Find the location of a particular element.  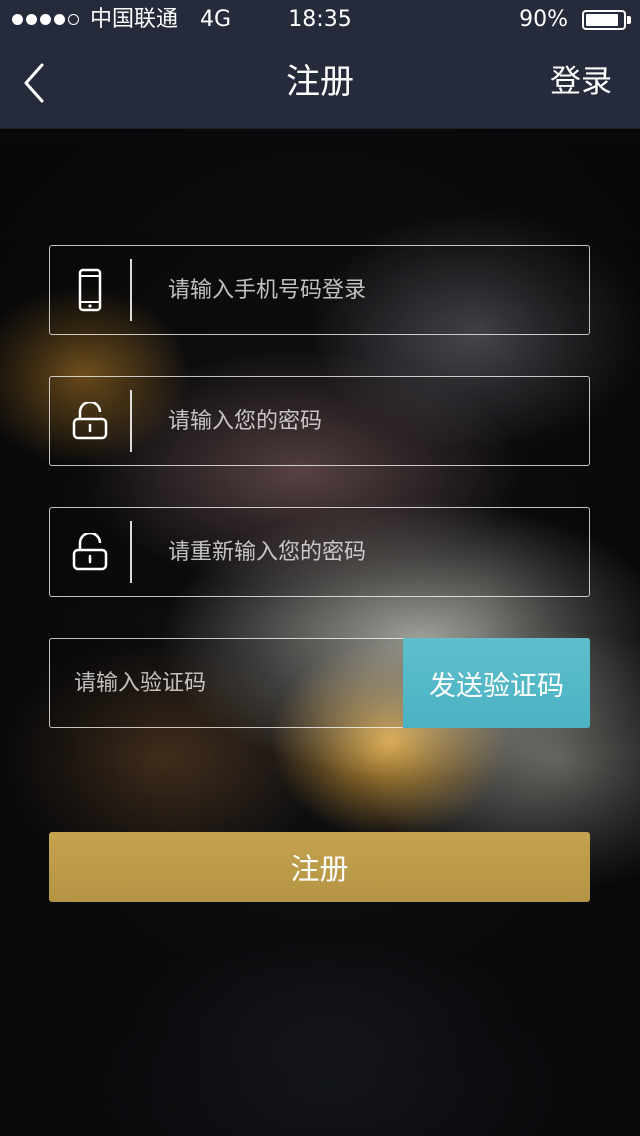

verification-code-field-container: 发送验证码 is located at coordinates (319, 683).